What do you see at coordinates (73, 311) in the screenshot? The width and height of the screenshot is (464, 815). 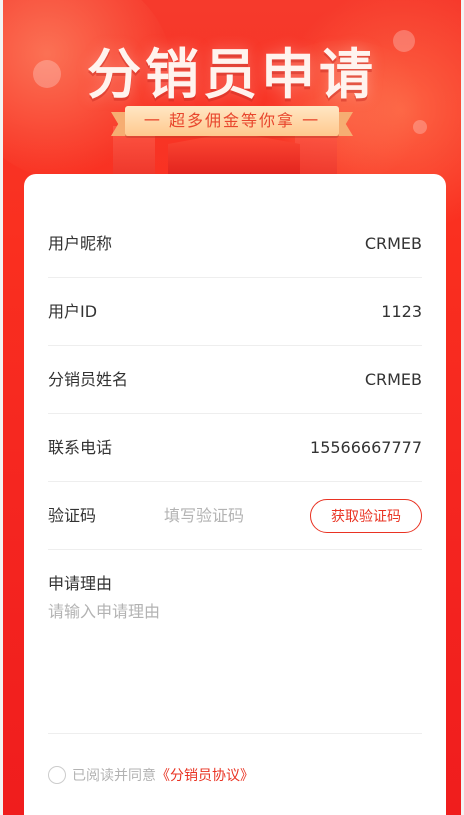 I see `user-id-label: 用户ID` at bounding box center [73, 311].